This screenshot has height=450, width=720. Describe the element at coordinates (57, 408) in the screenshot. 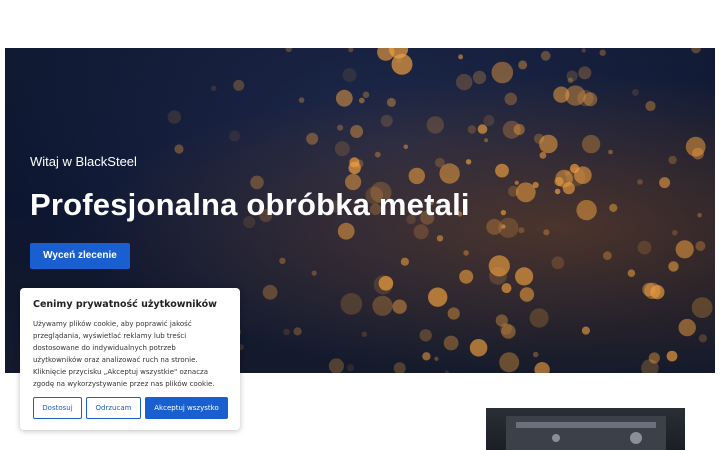

I see `customize-cookies-button: Dostosuj` at that location.